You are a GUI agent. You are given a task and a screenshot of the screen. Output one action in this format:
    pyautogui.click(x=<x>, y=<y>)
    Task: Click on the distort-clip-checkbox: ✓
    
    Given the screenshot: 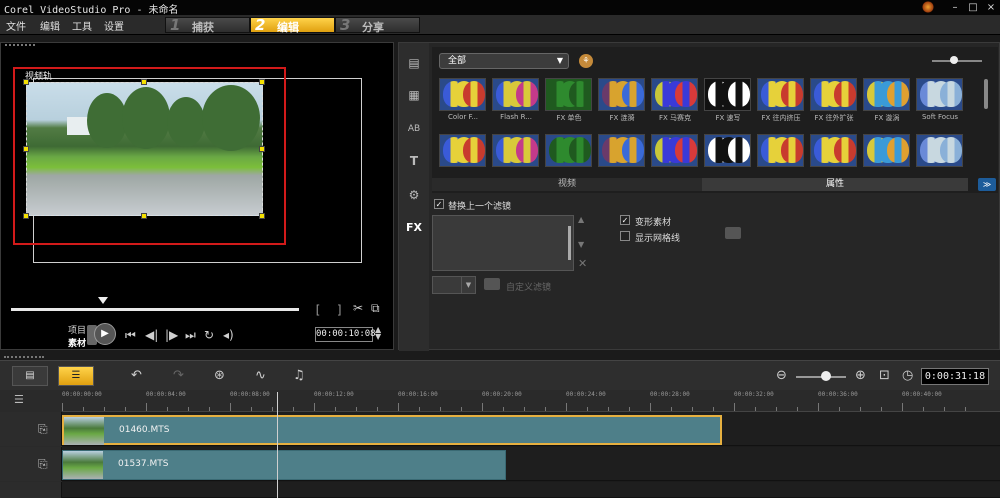 What is the action you would take?
    pyautogui.click(x=625, y=220)
    